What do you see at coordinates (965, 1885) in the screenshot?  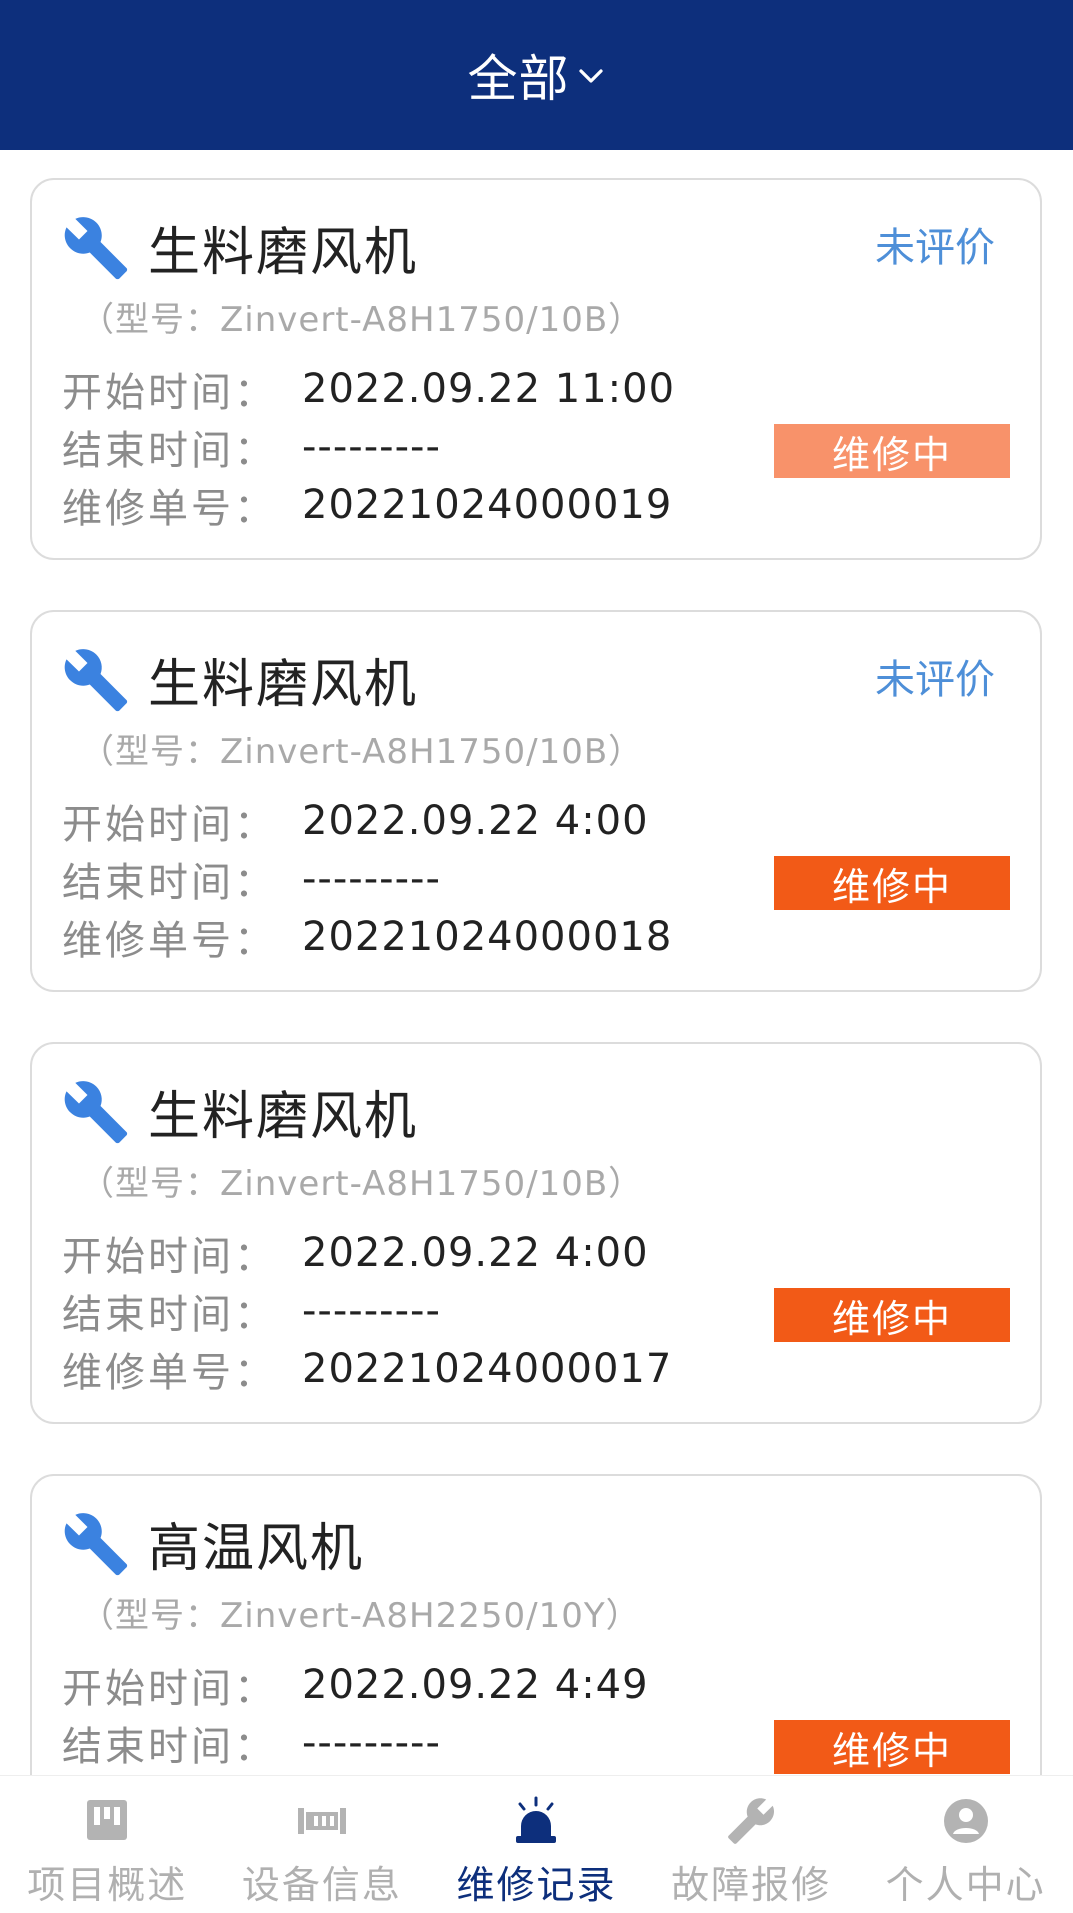 I see `tab-label: 个人中心` at bounding box center [965, 1885].